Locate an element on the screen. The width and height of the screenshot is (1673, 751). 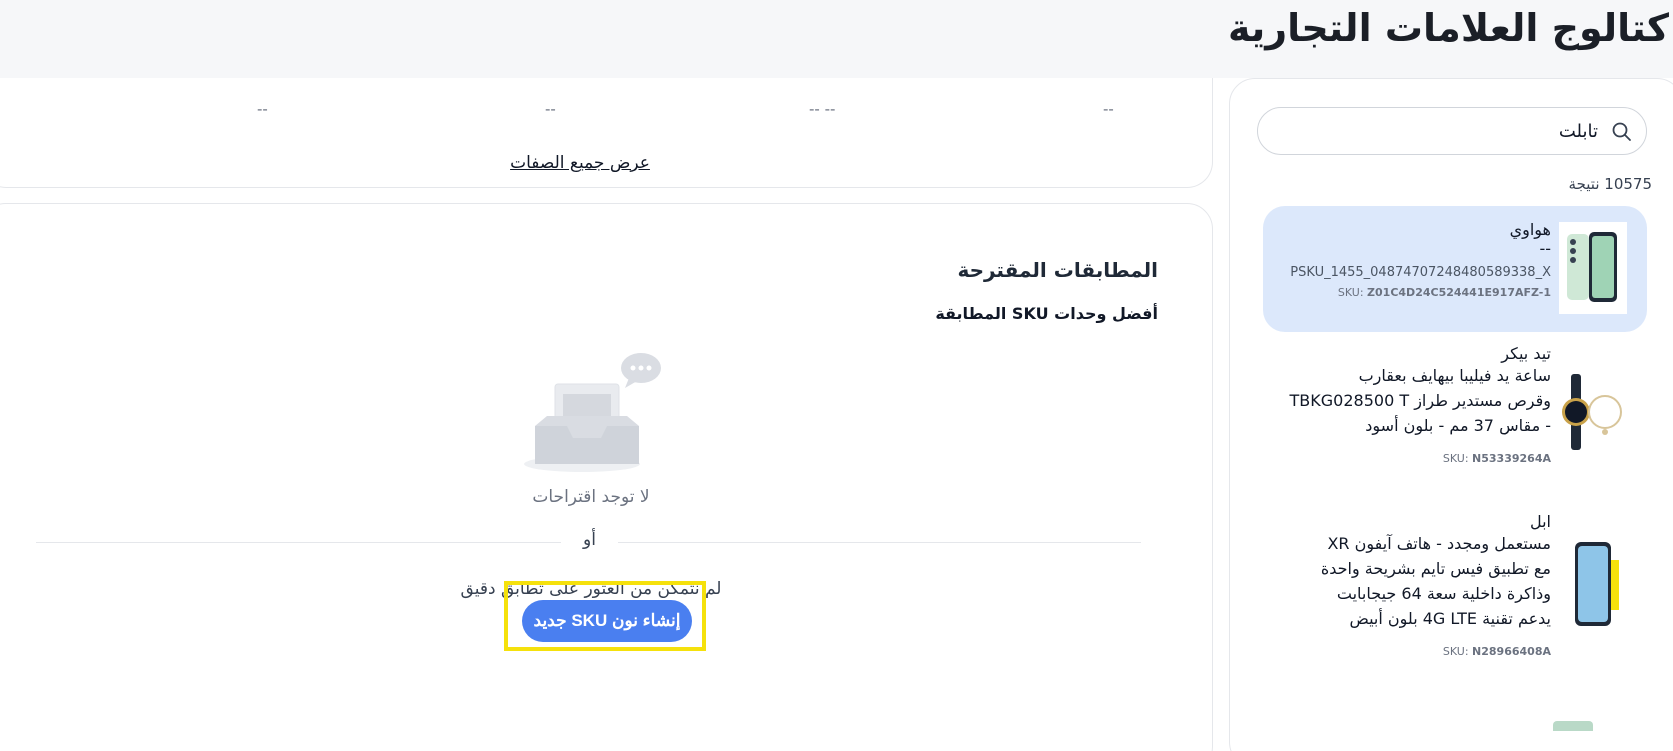
create-new-sku-button: إنشاء نون SKU جديد is located at coordinates (607, 621).